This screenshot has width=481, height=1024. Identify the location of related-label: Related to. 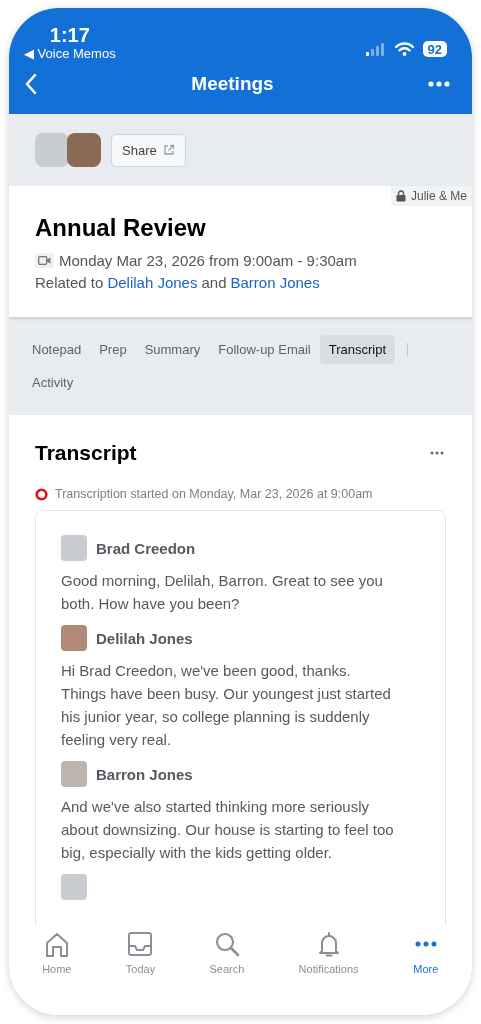
(69, 282).